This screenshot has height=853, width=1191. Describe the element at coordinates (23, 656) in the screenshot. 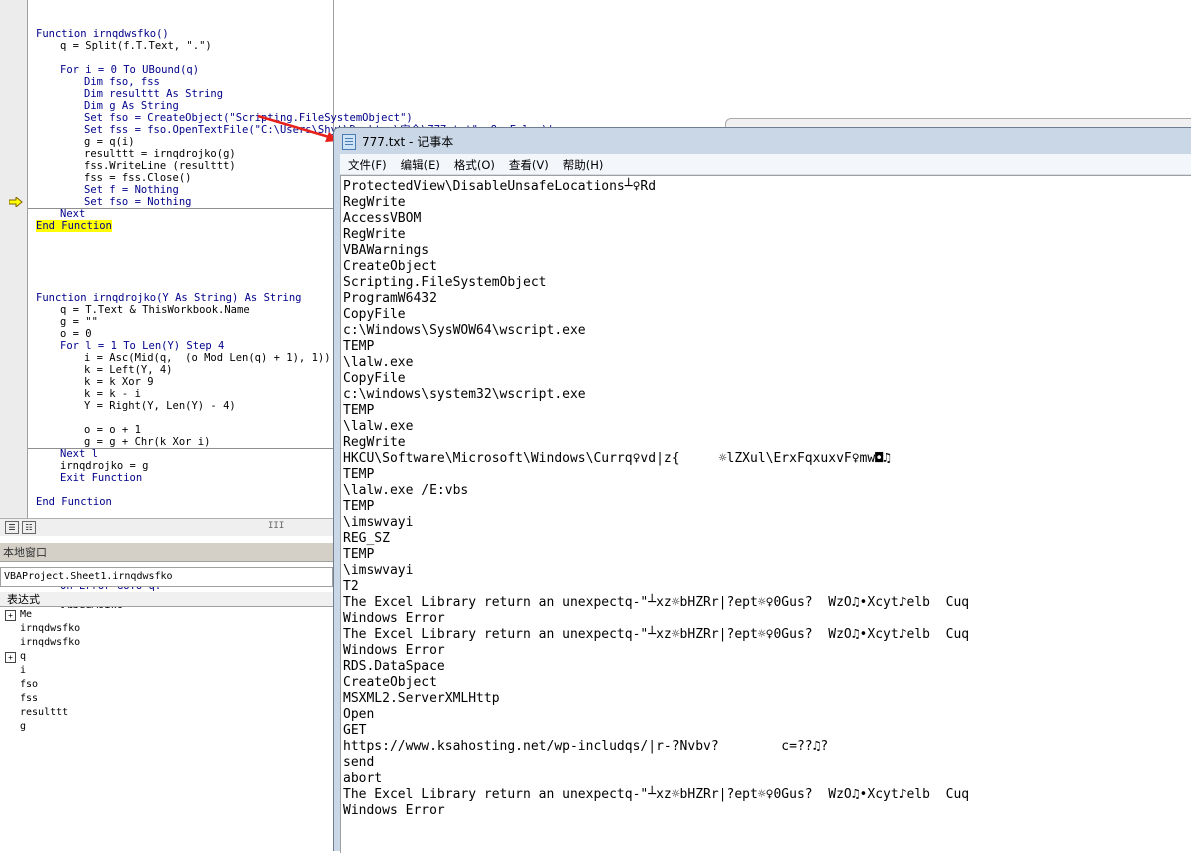

I see `locals-variable-name: q` at that location.